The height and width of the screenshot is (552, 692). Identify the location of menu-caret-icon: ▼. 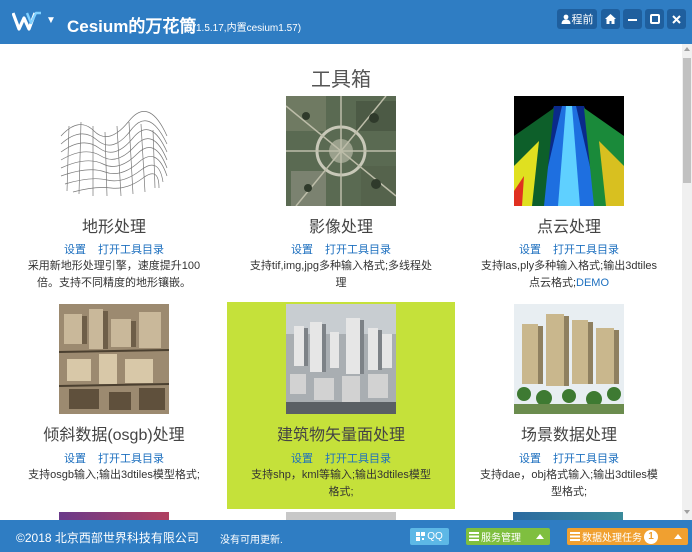
(51, 20).